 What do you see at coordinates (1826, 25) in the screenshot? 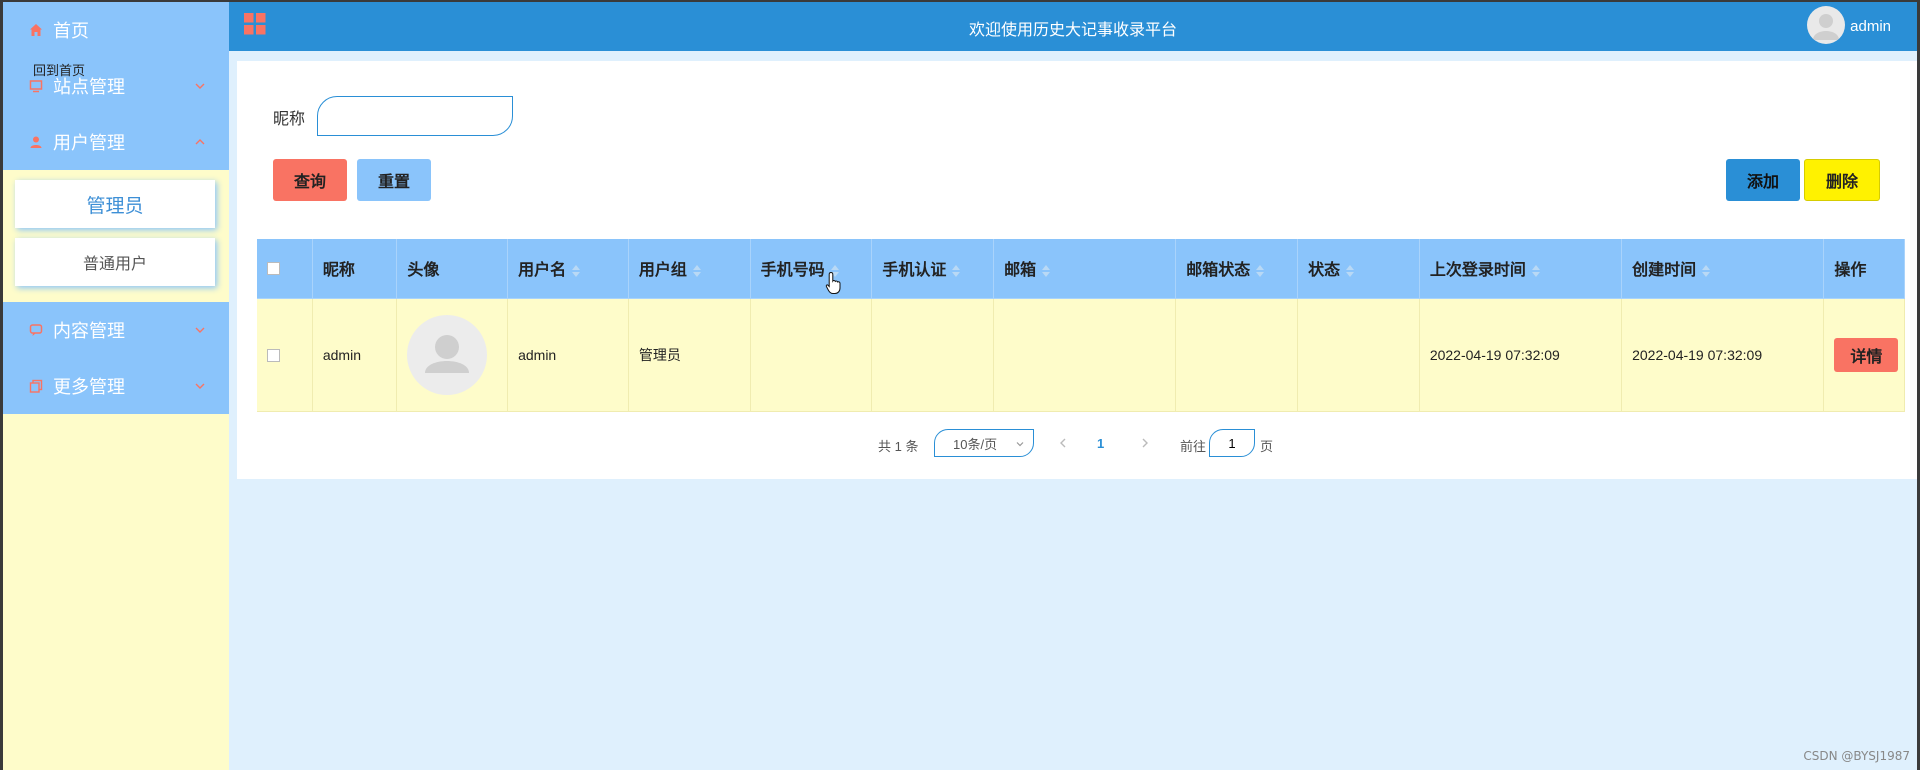
I see `avatar` at bounding box center [1826, 25].